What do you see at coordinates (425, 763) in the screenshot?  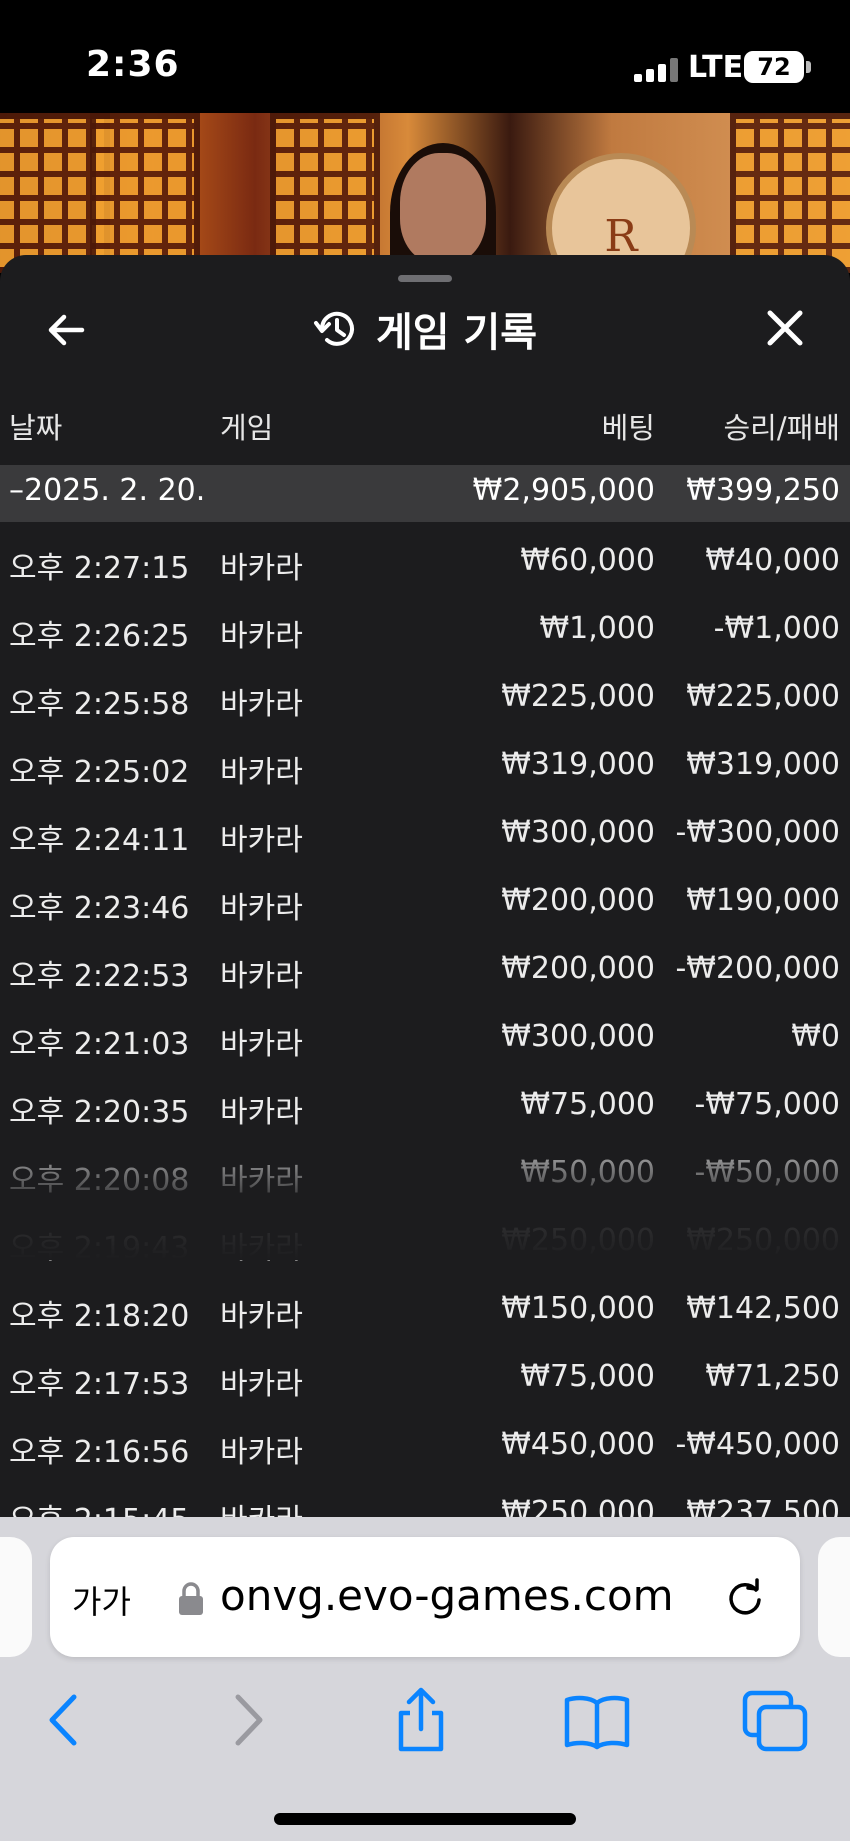 I see `history-row: 오후 2:25:02 바카라 ₩319,000 ₩319,000` at bounding box center [425, 763].